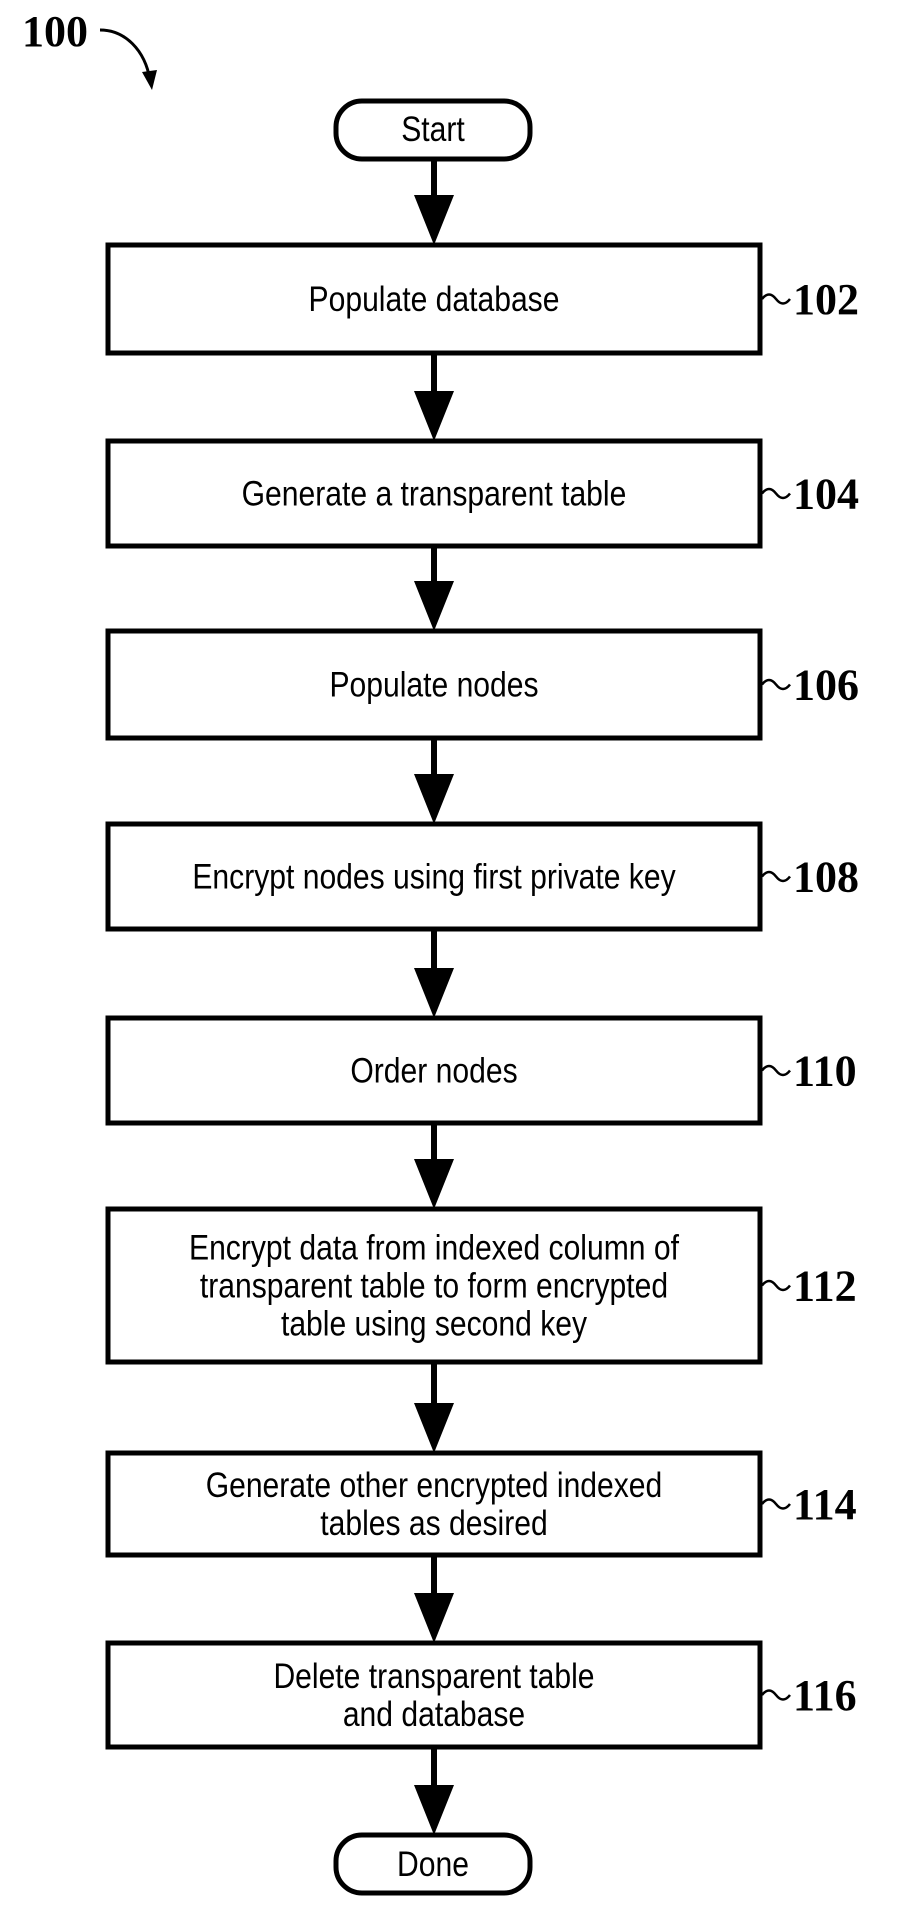 This screenshot has height=1925, width=908. What do you see at coordinates (825, 1286) in the screenshot?
I see `step-ref-number: 112` at bounding box center [825, 1286].